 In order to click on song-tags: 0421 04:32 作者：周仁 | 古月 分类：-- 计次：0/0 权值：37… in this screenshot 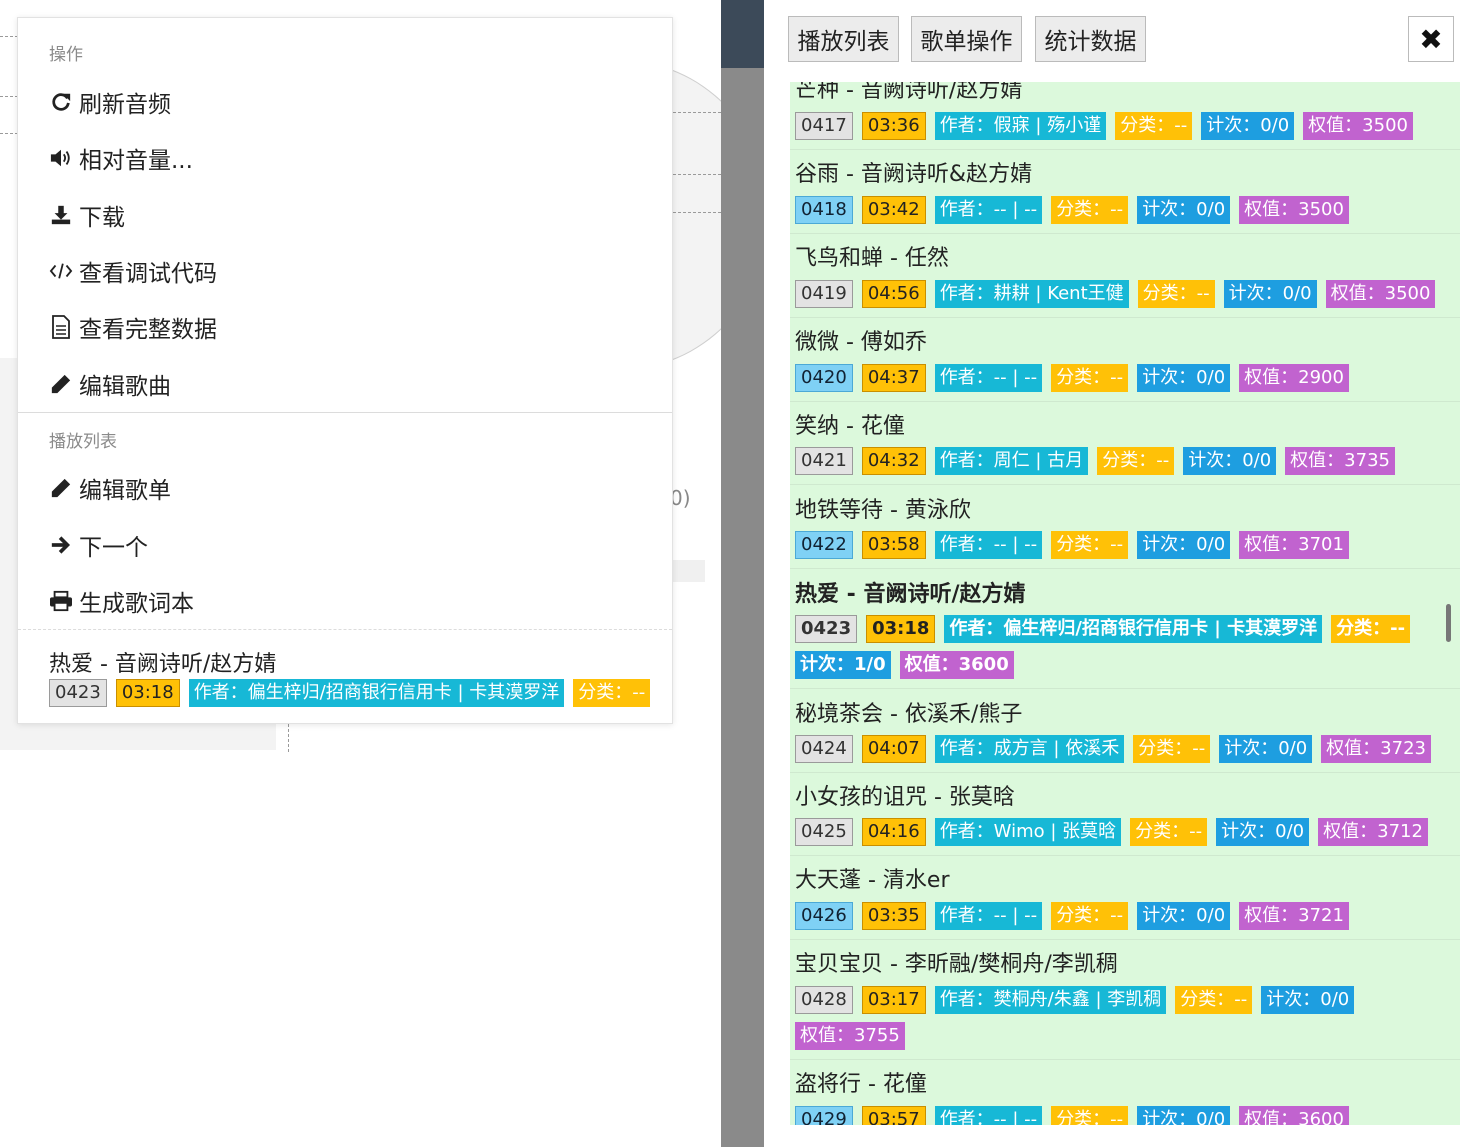, I will do `click(1099, 461)`.